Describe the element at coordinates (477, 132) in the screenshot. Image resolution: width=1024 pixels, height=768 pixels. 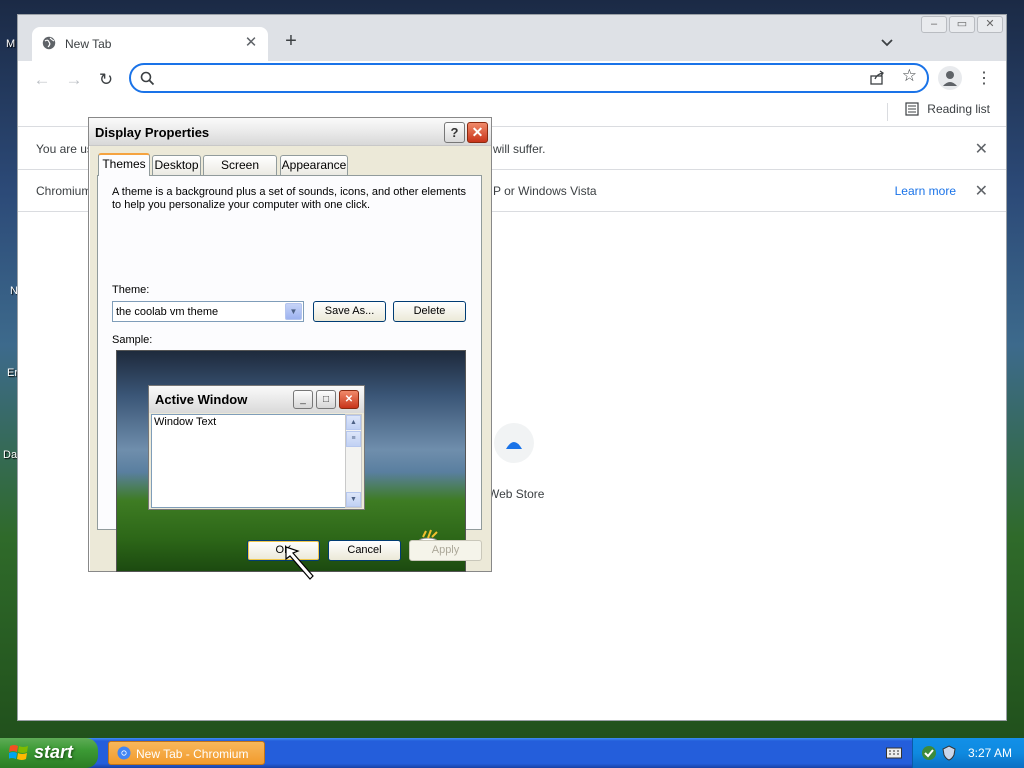
I see `dialog-close-button: ✕` at that location.